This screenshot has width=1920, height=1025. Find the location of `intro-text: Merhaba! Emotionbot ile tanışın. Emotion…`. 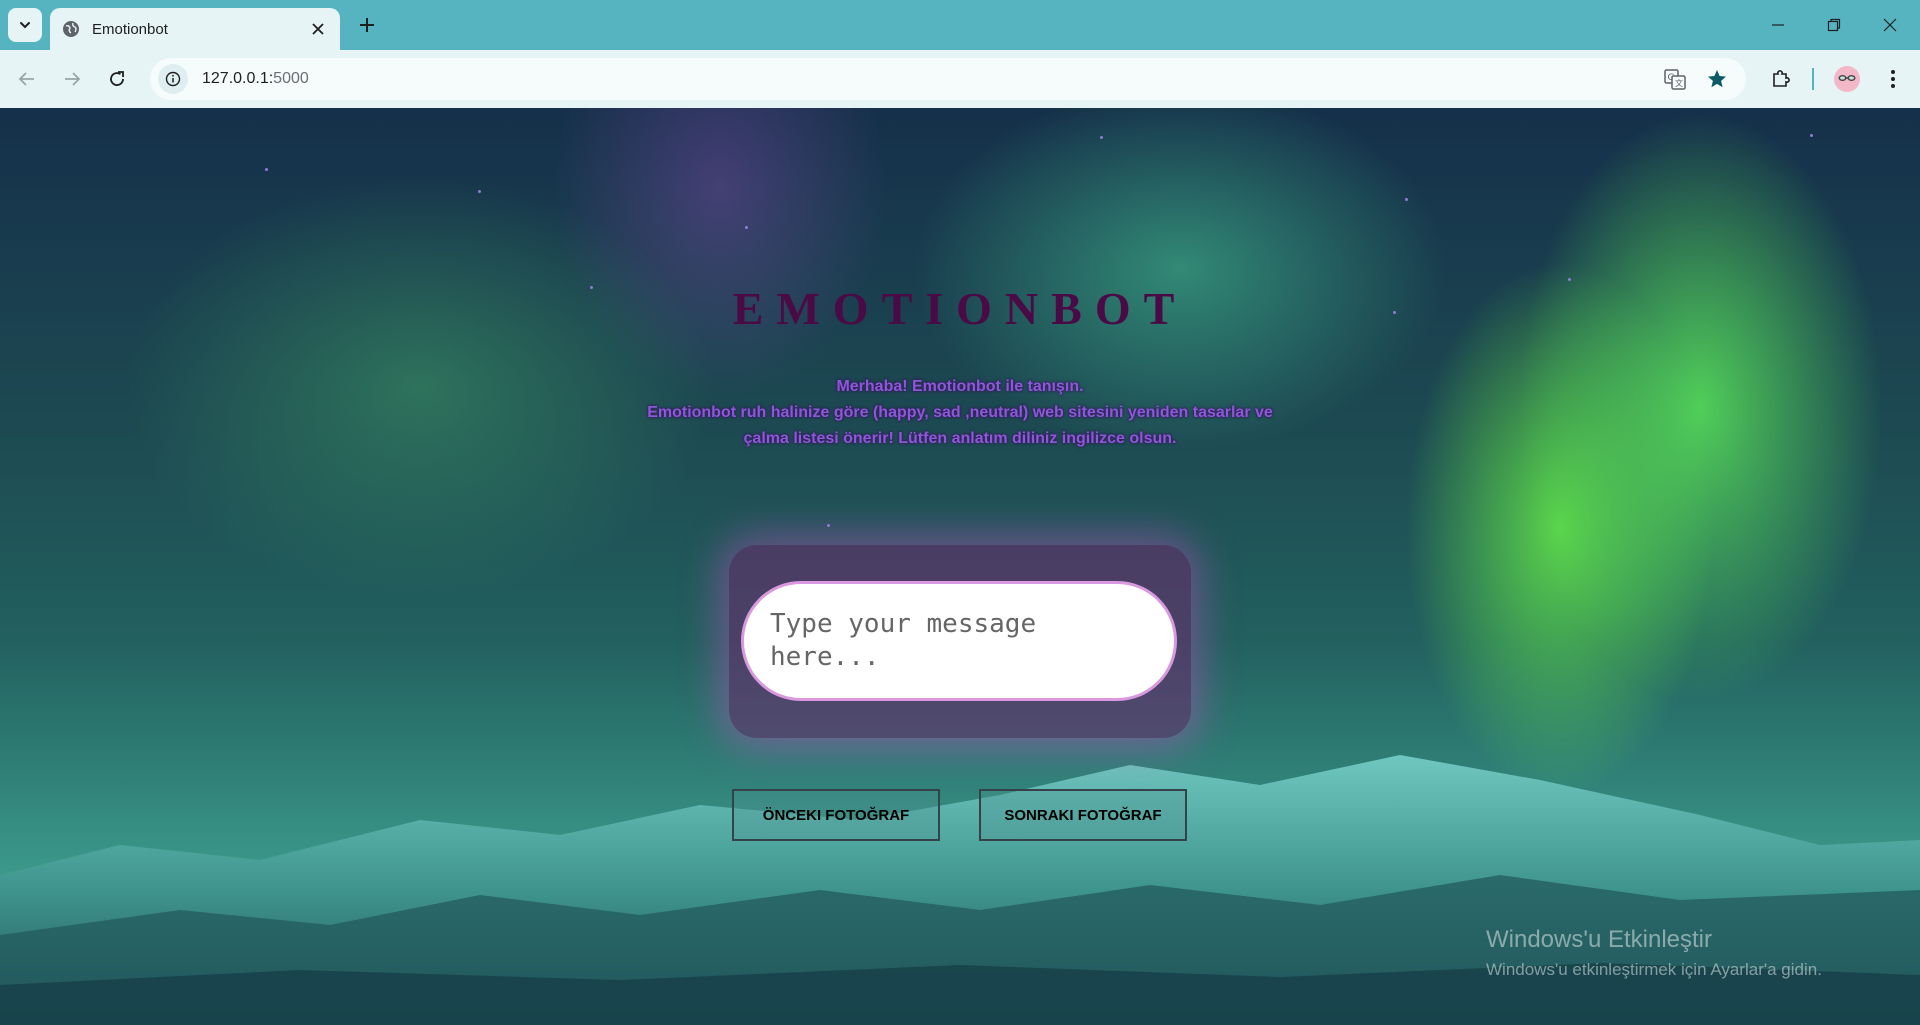

intro-text: Merhaba! Emotionbot ile tanışın. Emotion… is located at coordinates (960, 413).